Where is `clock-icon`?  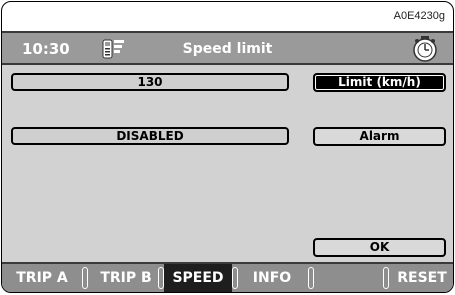 clock-icon is located at coordinates (425, 49).